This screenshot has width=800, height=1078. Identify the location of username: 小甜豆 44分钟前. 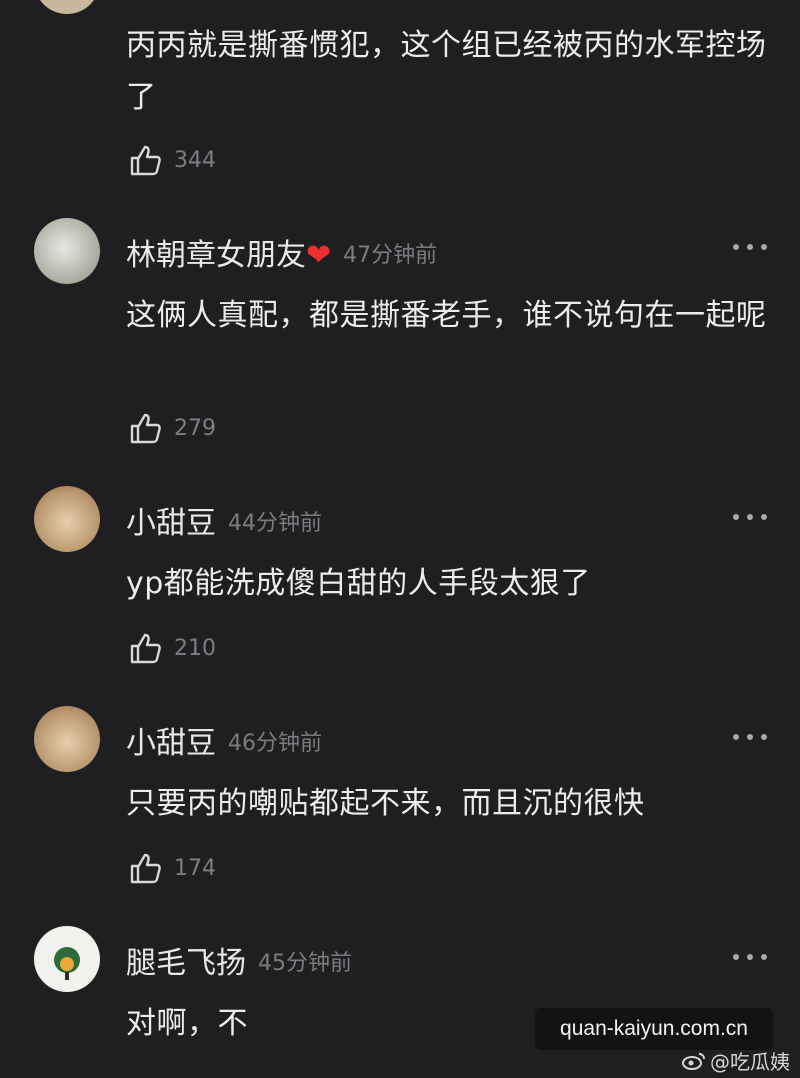
(224, 520).